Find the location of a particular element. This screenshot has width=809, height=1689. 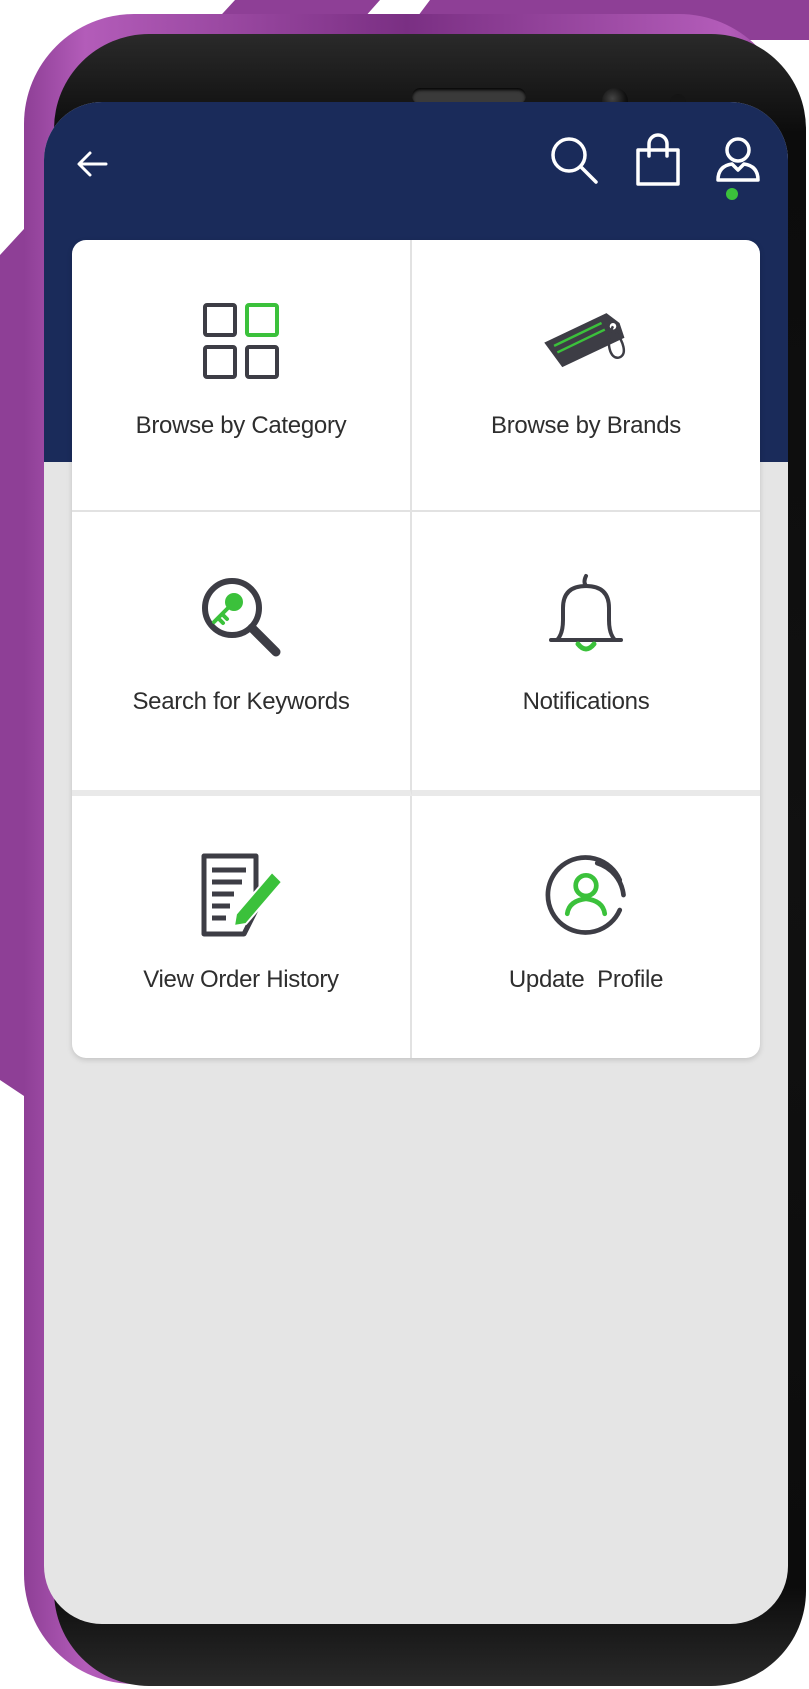

user-icon is located at coordinates (738, 159).